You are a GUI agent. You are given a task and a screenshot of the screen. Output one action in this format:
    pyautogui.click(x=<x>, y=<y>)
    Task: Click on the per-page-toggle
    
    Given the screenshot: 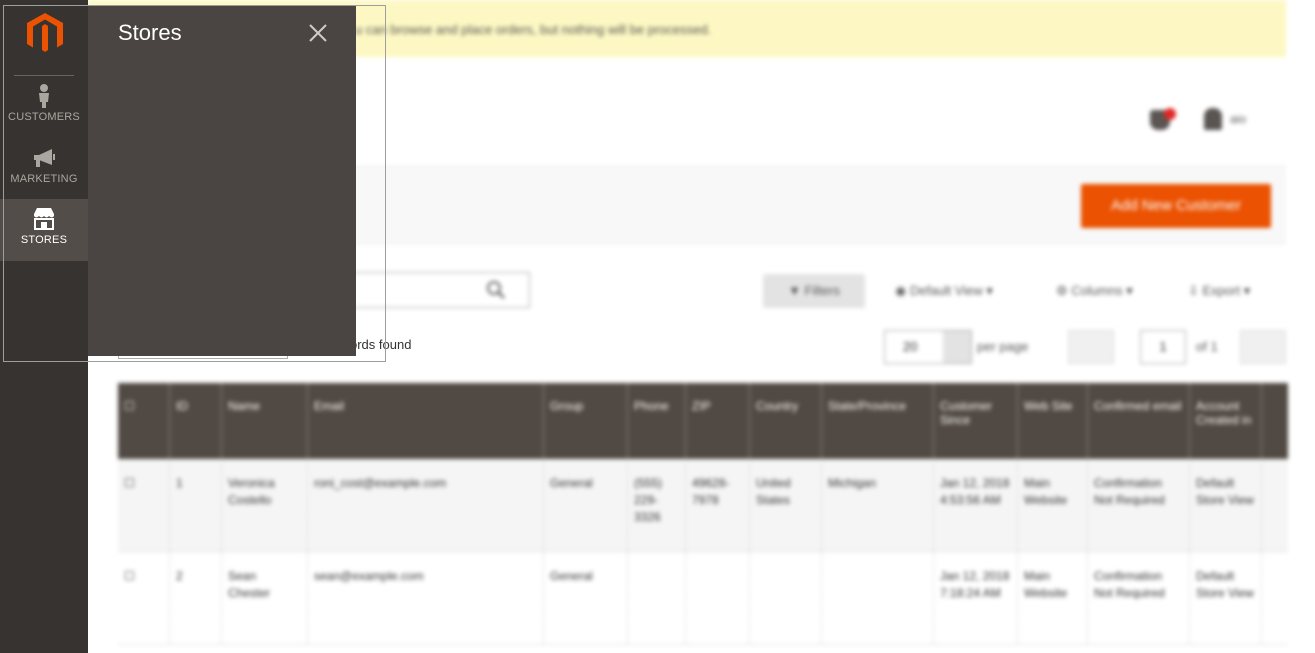 What is the action you would take?
    pyautogui.click(x=957, y=347)
    